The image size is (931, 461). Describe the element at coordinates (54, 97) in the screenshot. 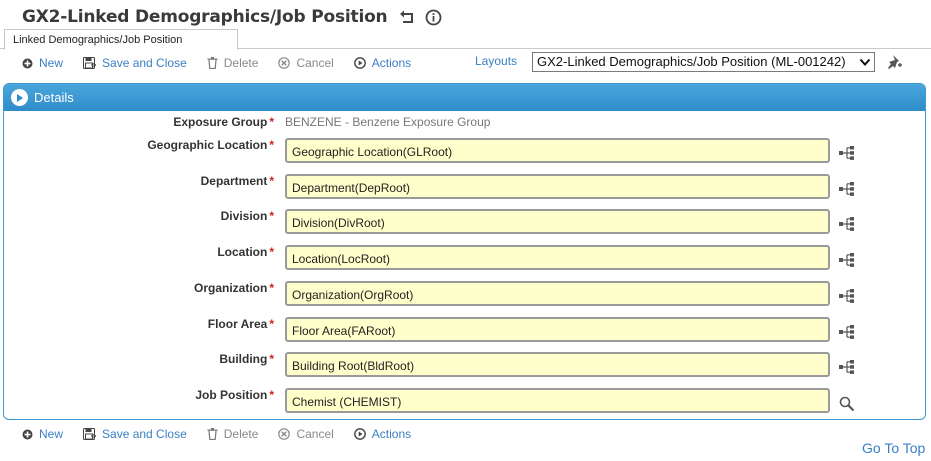

I see `details-title: Details` at that location.